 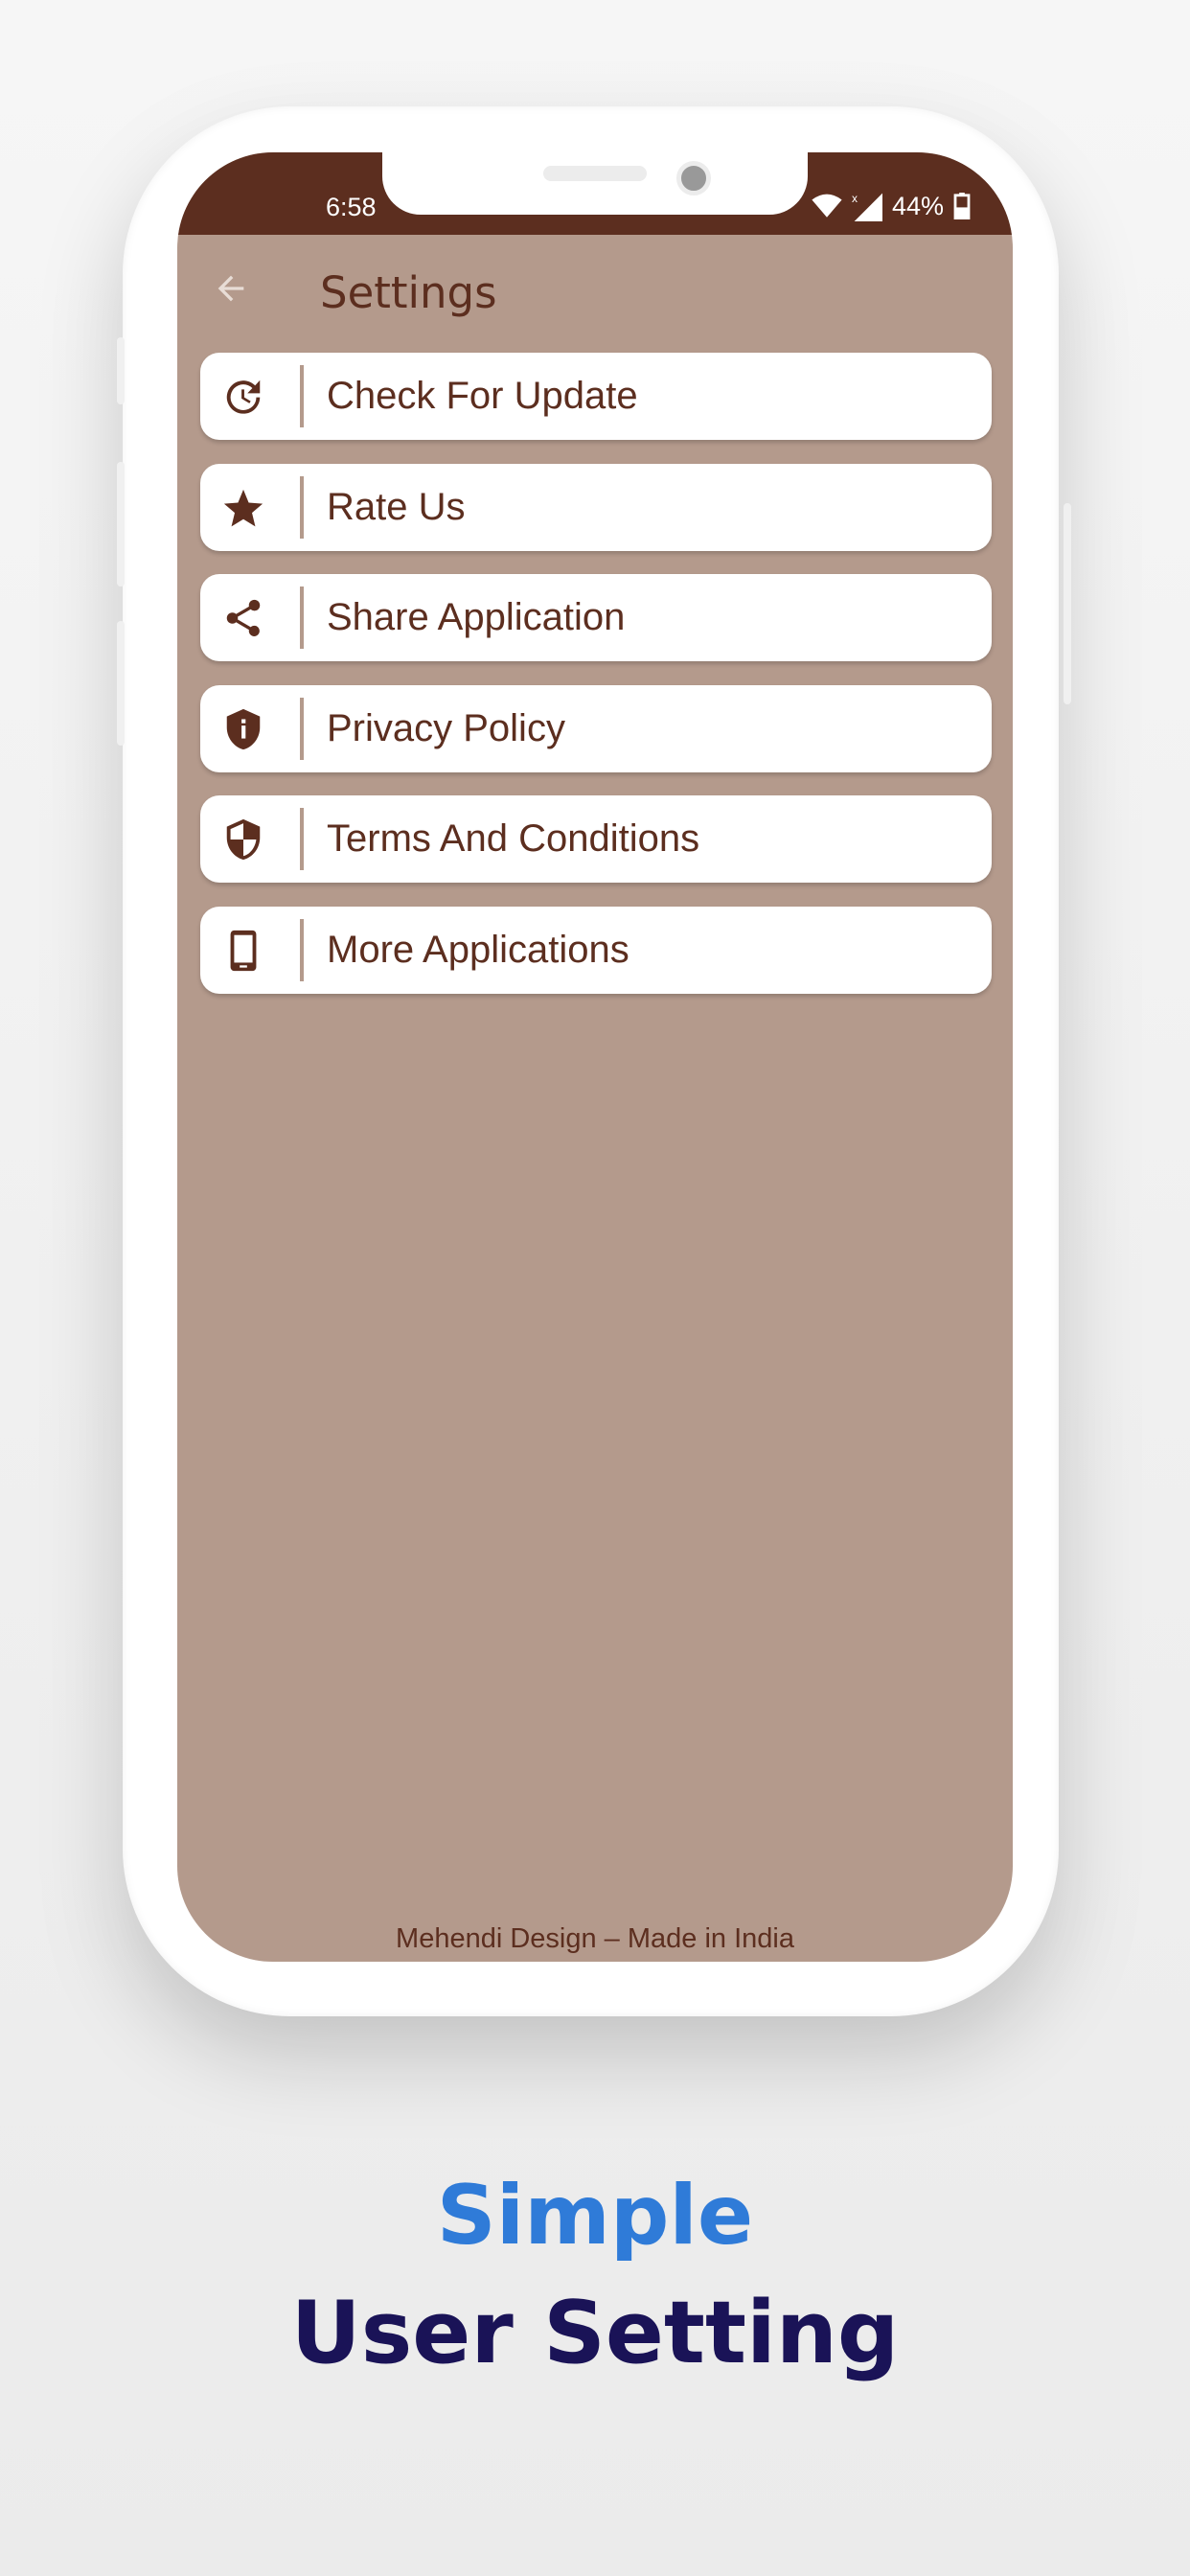 What do you see at coordinates (596, 728) in the screenshot?
I see `settings-item-privacy-policy: Privacy Policy` at bounding box center [596, 728].